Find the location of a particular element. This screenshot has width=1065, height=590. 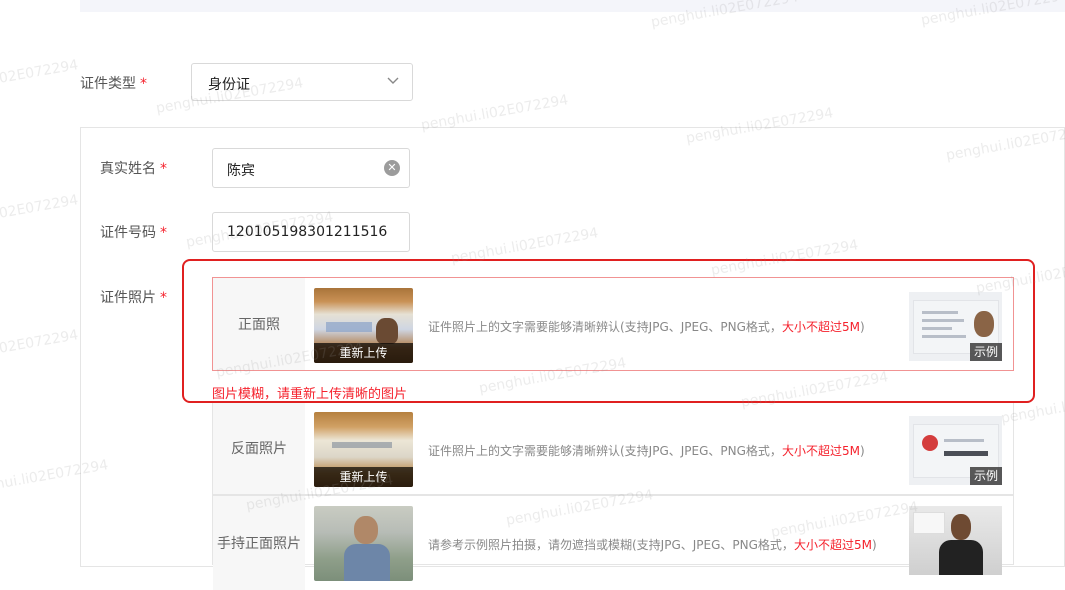

chevron-down-icon is located at coordinates (393, 80).